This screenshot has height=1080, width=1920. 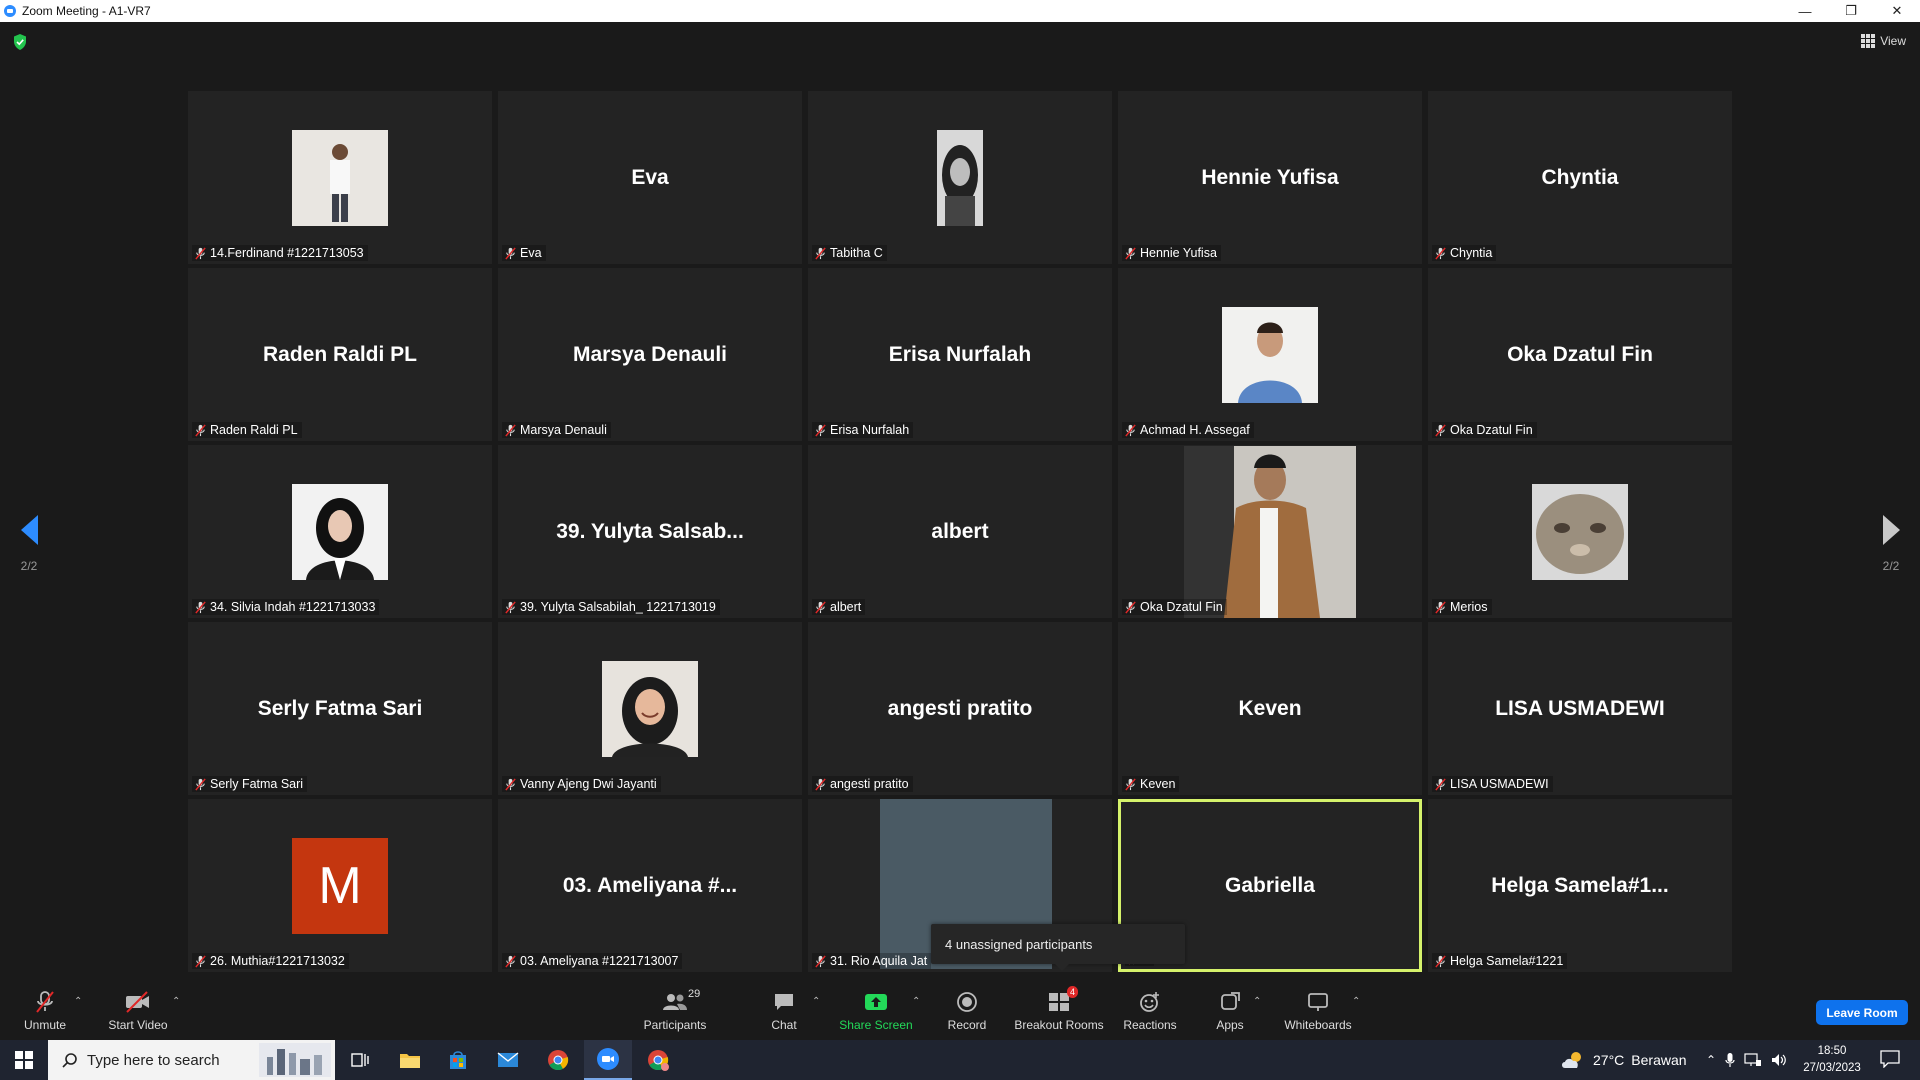 What do you see at coordinates (24, 1060) in the screenshot?
I see `start-button` at bounding box center [24, 1060].